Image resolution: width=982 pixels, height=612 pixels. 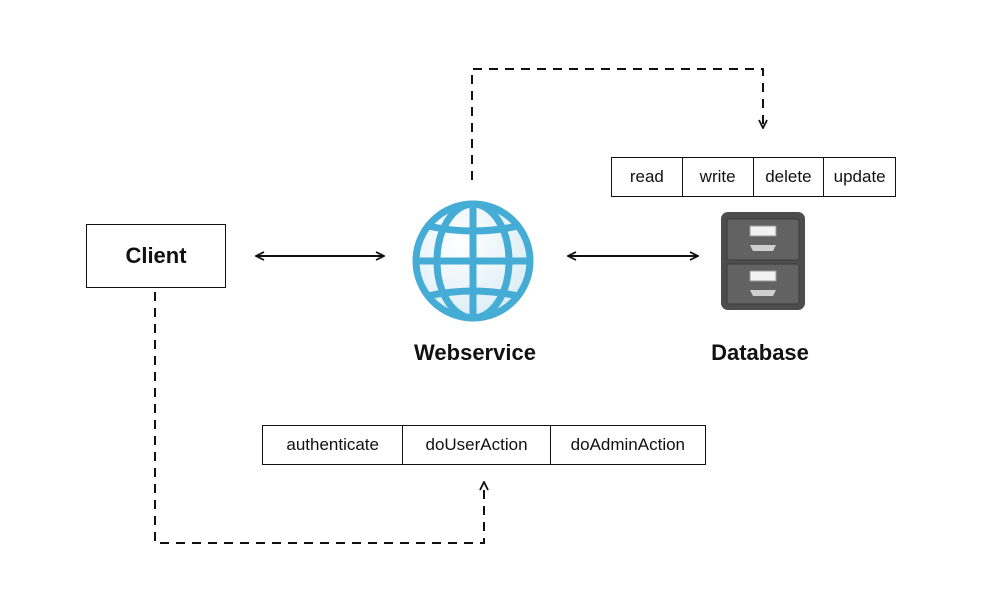 I want to click on webservice-label: Webservice, so click(x=475, y=352).